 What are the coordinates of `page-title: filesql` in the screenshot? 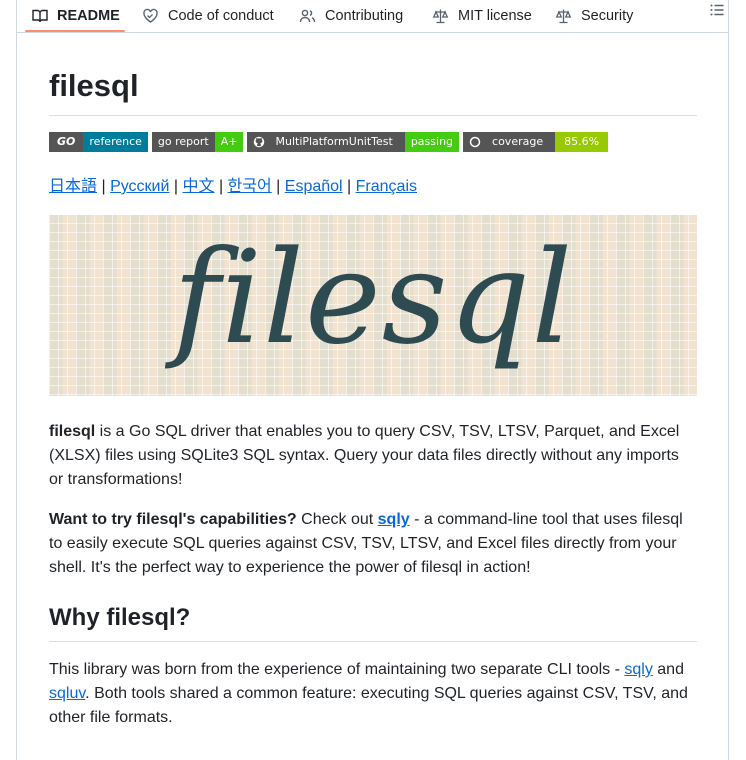 It's located at (94, 85).